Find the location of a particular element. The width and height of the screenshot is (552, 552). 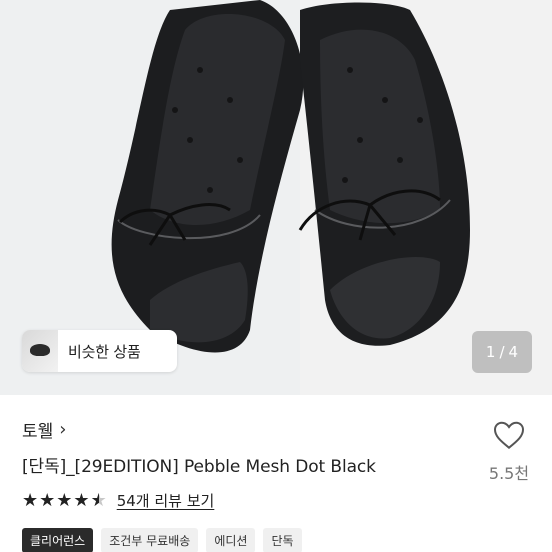

like-count: 5.5천 is located at coordinates (509, 473).